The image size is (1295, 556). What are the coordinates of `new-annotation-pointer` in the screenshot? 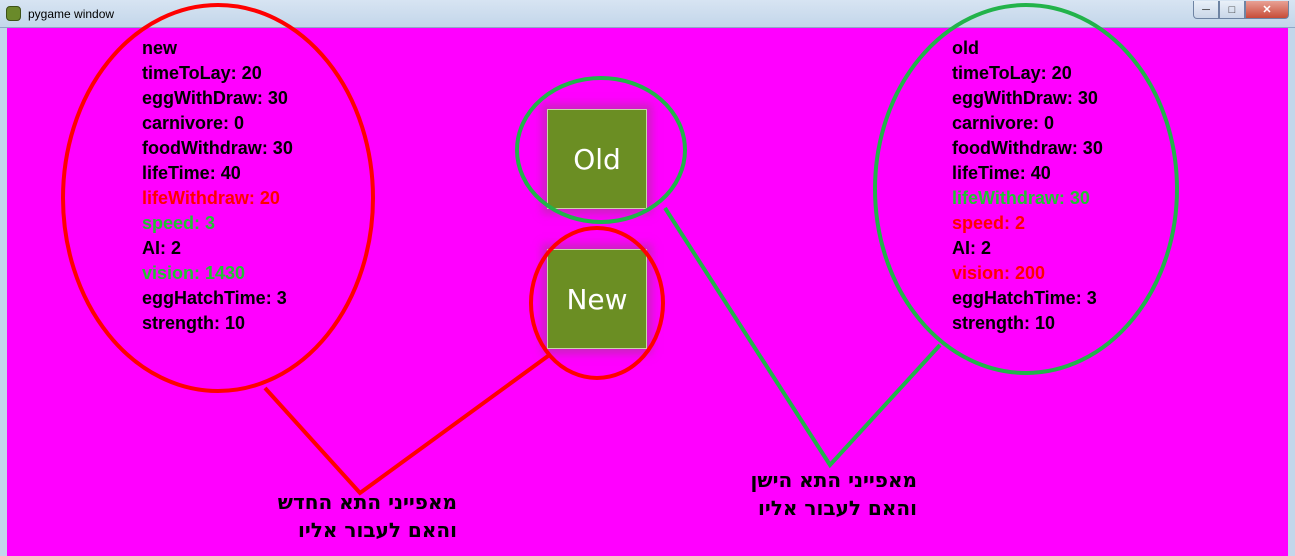 It's located at (406, 425).